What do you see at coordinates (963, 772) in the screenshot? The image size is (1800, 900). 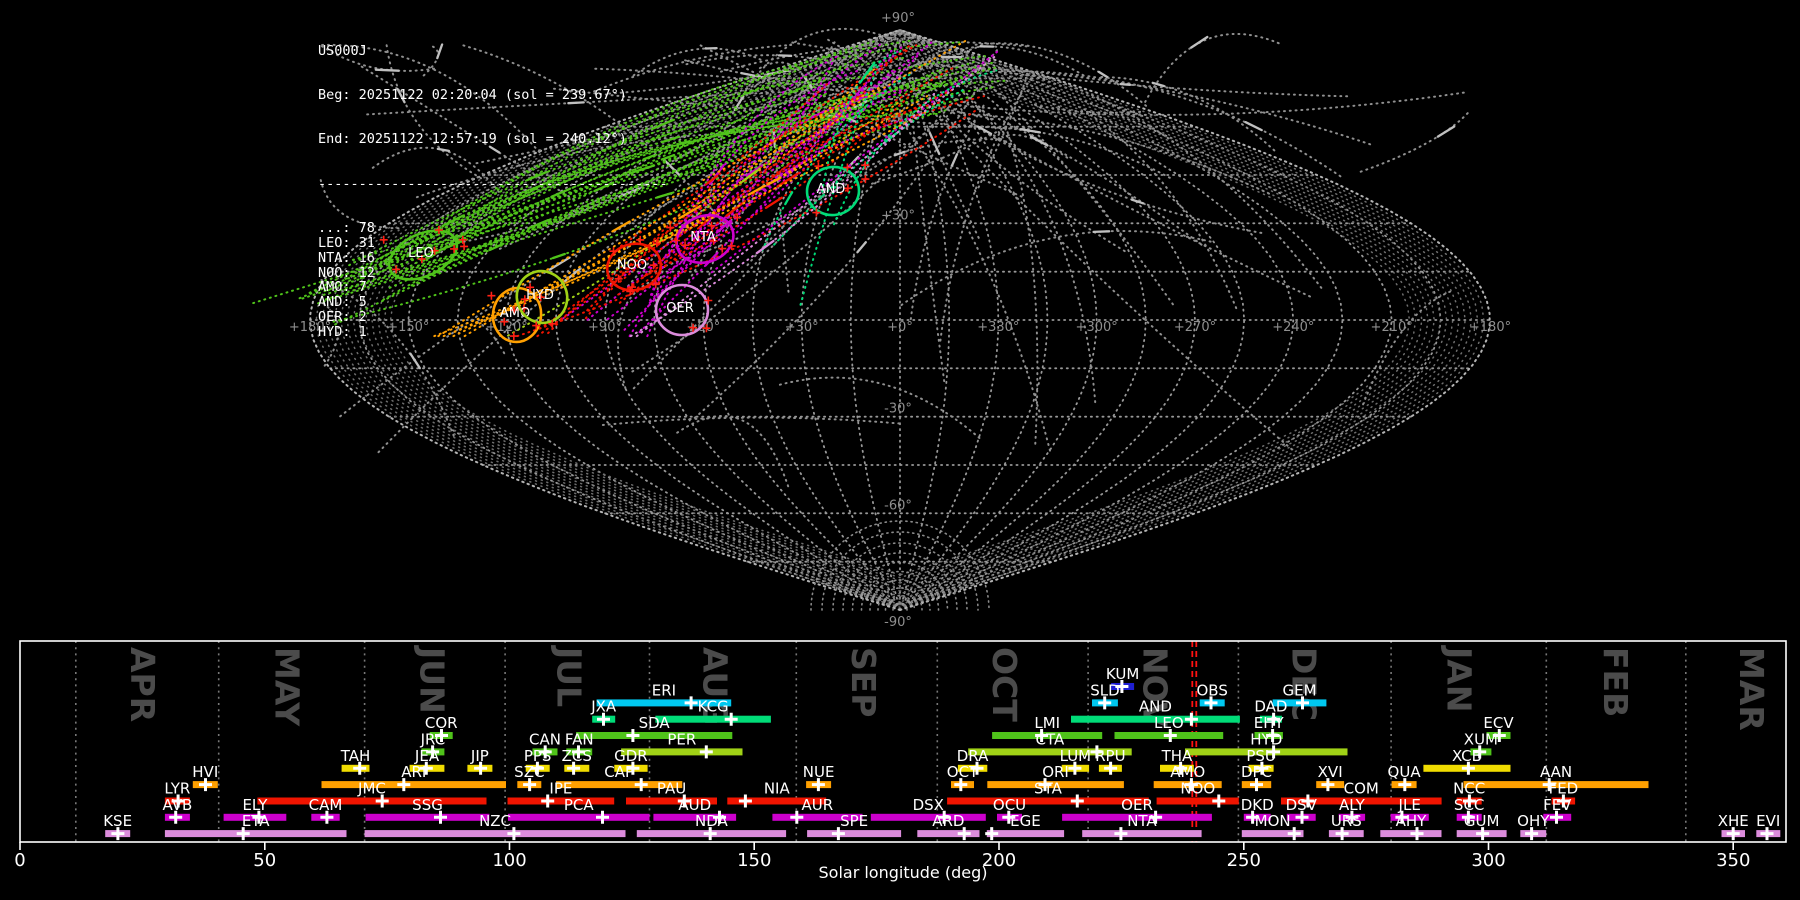 I see `activity-bar-label-OCT: OCT` at bounding box center [963, 772].